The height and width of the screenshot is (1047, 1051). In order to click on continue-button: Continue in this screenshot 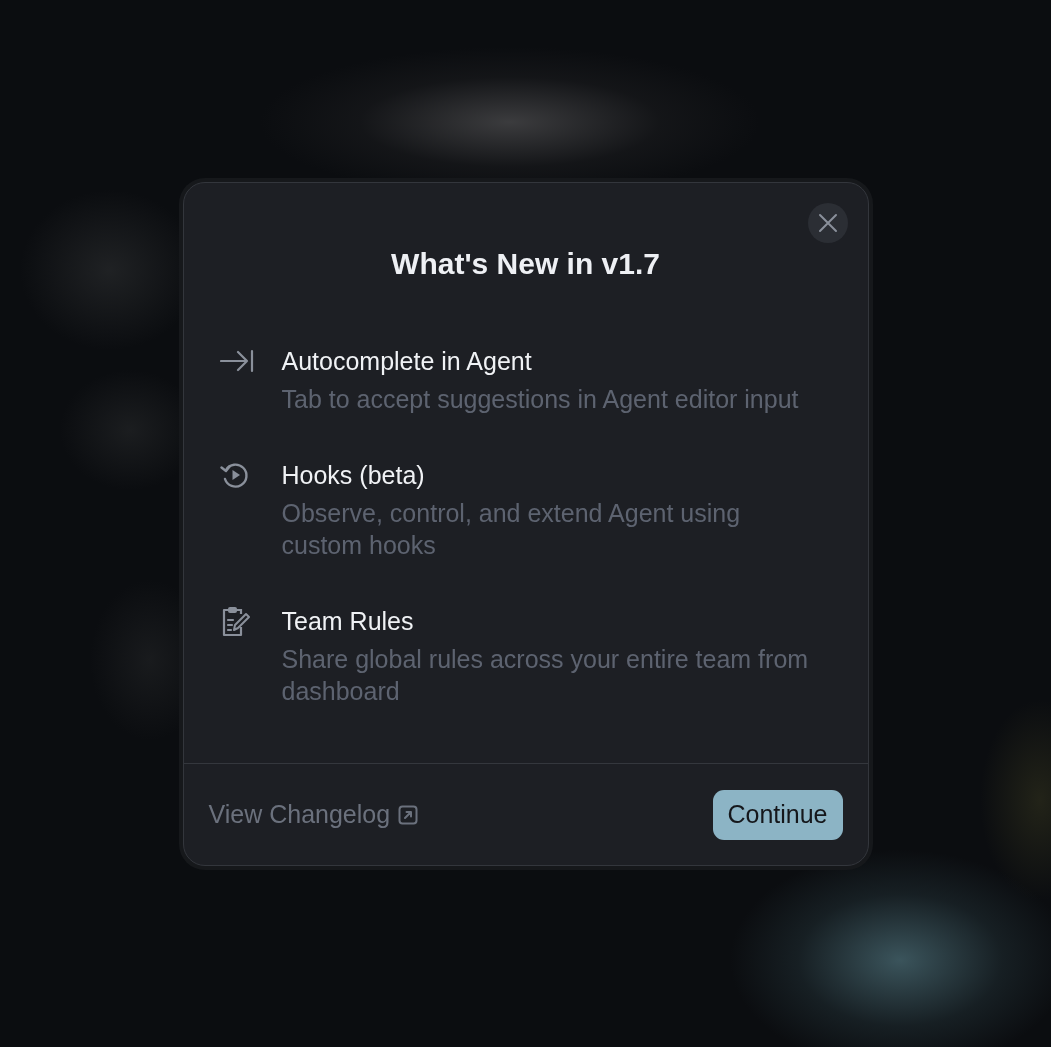, I will do `click(777, 814)`.